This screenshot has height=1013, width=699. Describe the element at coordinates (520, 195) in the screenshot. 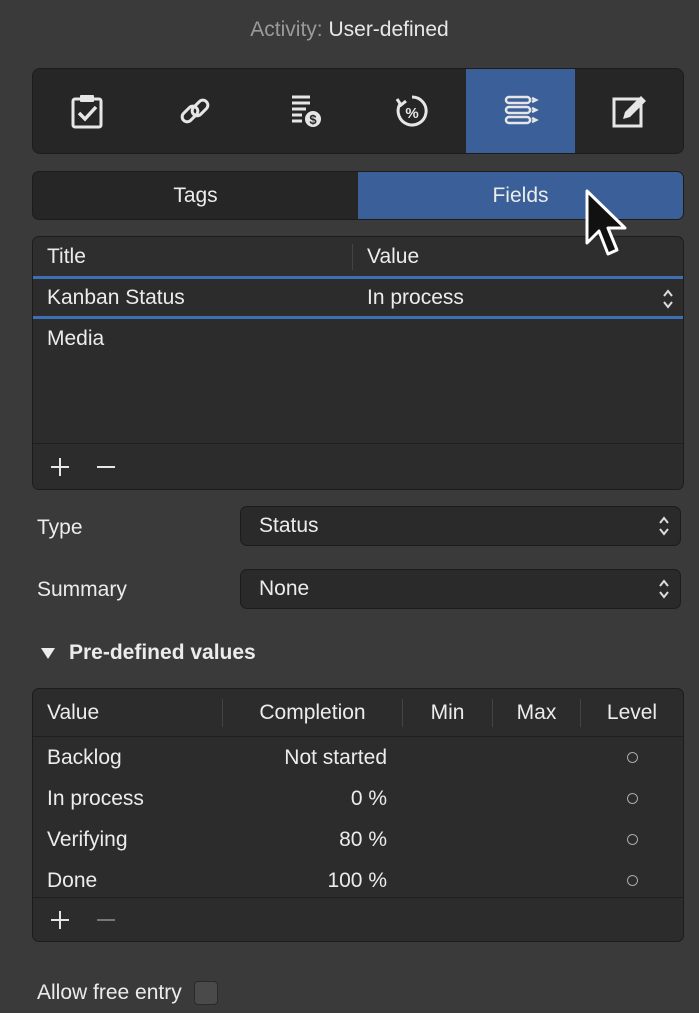

I see `tab-fields: Fields` at that location.